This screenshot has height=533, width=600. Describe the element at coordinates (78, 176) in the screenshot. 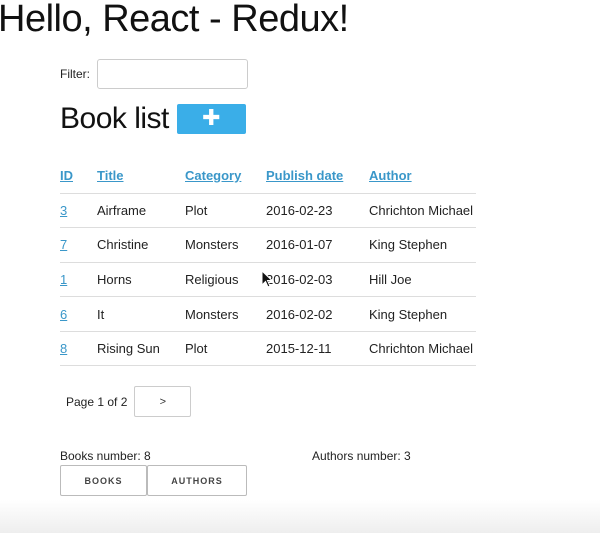

I see `column-header-id: ID` at that location.